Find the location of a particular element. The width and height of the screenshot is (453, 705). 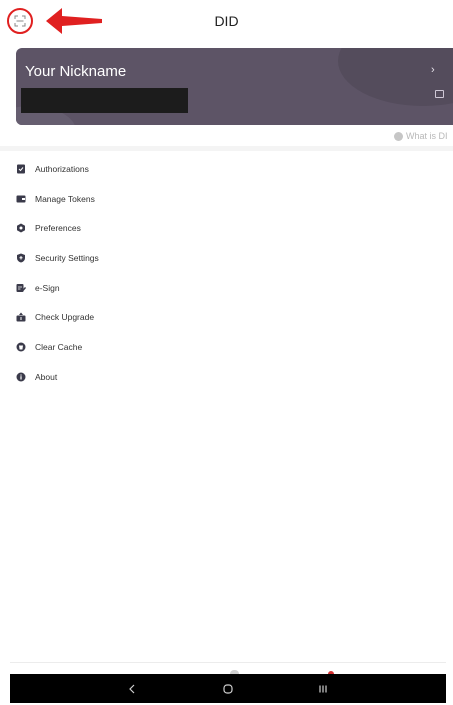

upgrade-icon is located at coordinates (21, 317).